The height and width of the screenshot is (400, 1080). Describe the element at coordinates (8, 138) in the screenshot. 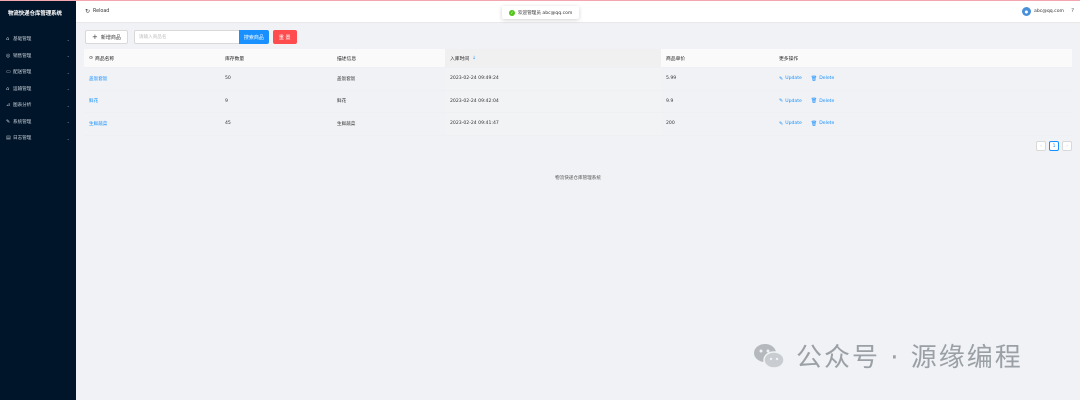

I see `log-icon: ▤` at that location.